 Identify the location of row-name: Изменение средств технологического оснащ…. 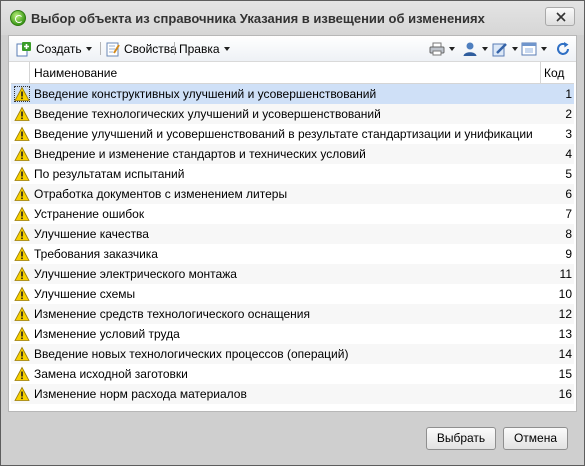
(172, 314).